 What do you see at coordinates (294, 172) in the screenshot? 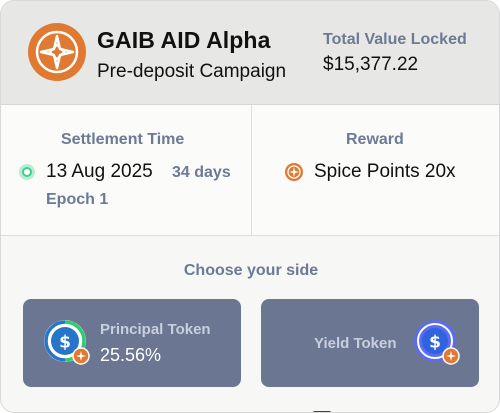
I see `spice-icon` at bounding box center [294, 172].